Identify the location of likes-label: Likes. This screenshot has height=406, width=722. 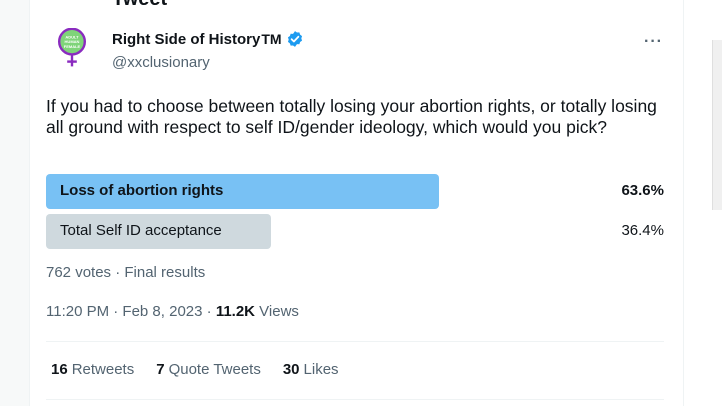
(321, 369).